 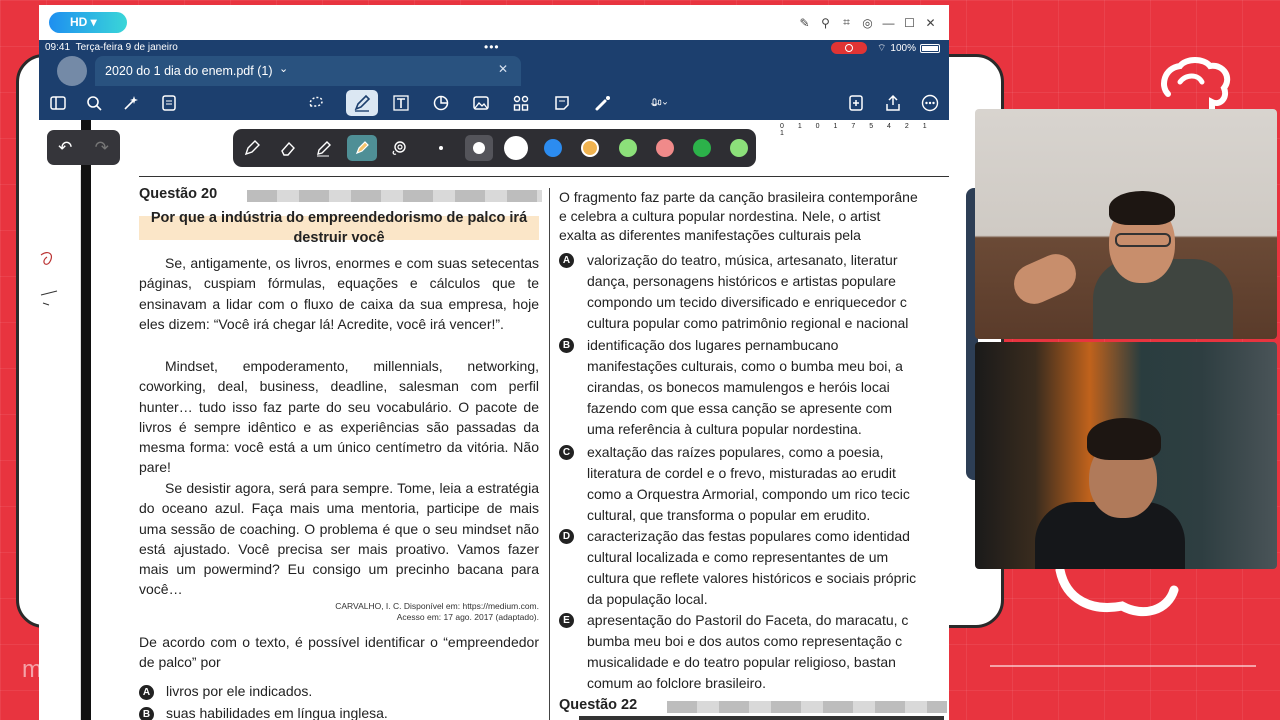 I want to click on export-icon, so click(x=856, y=103).